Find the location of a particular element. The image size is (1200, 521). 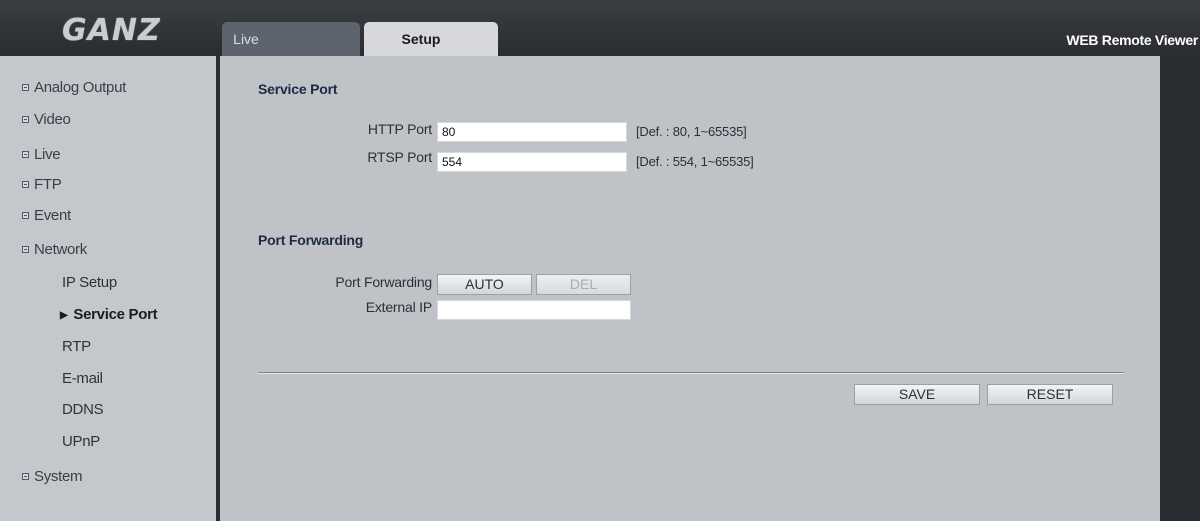

sidebar-item-label: Video is located at coordinates (52, 119).